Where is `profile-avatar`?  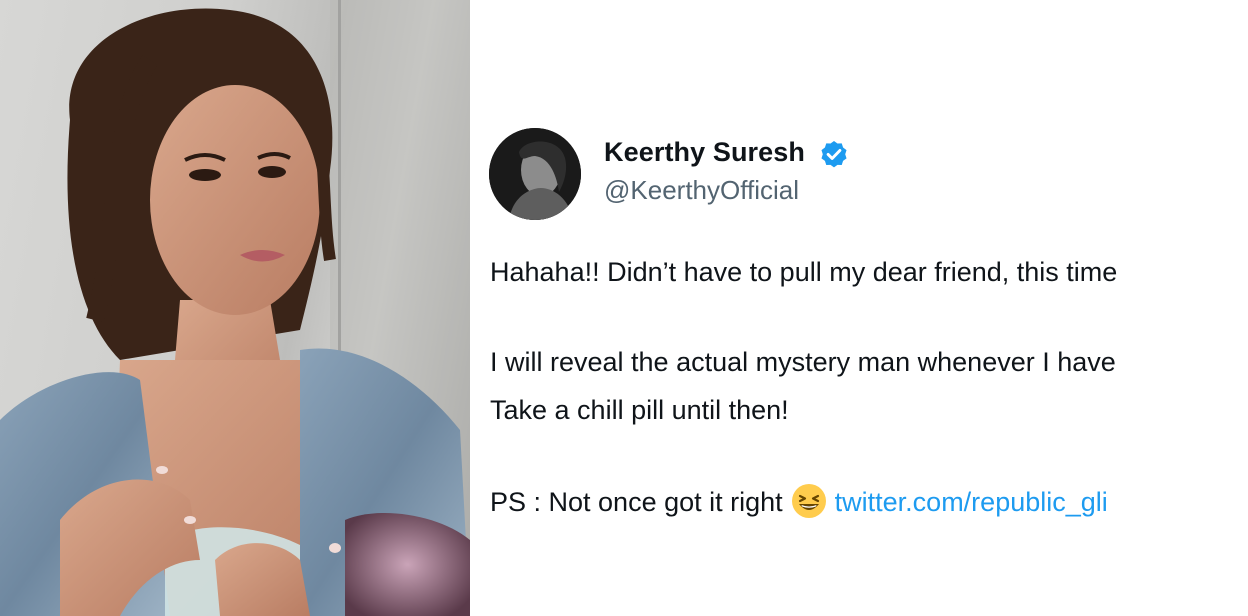
profile-avatar is located at coordinates (535, 174).